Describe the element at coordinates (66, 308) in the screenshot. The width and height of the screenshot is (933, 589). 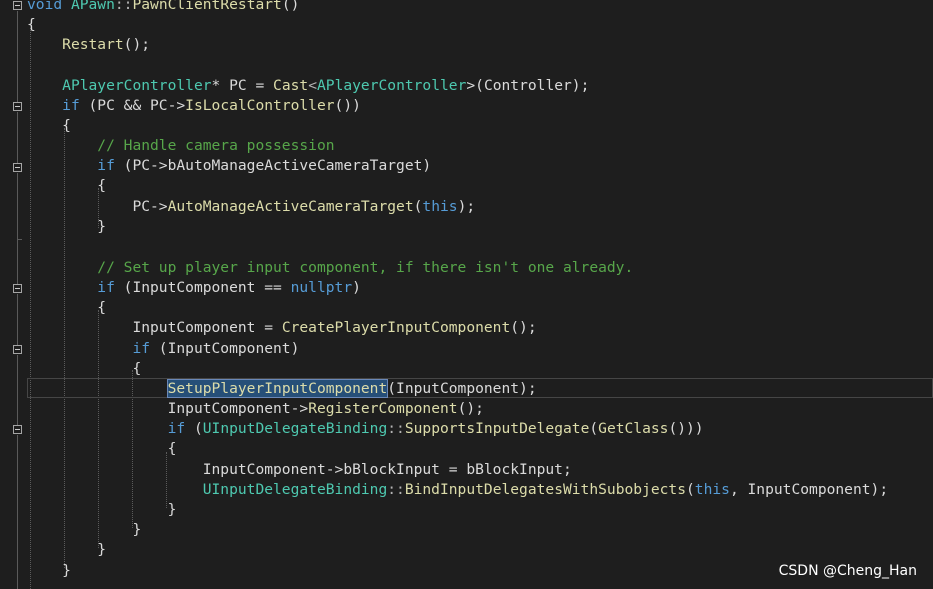
I see `code-line-16: {` at that location.